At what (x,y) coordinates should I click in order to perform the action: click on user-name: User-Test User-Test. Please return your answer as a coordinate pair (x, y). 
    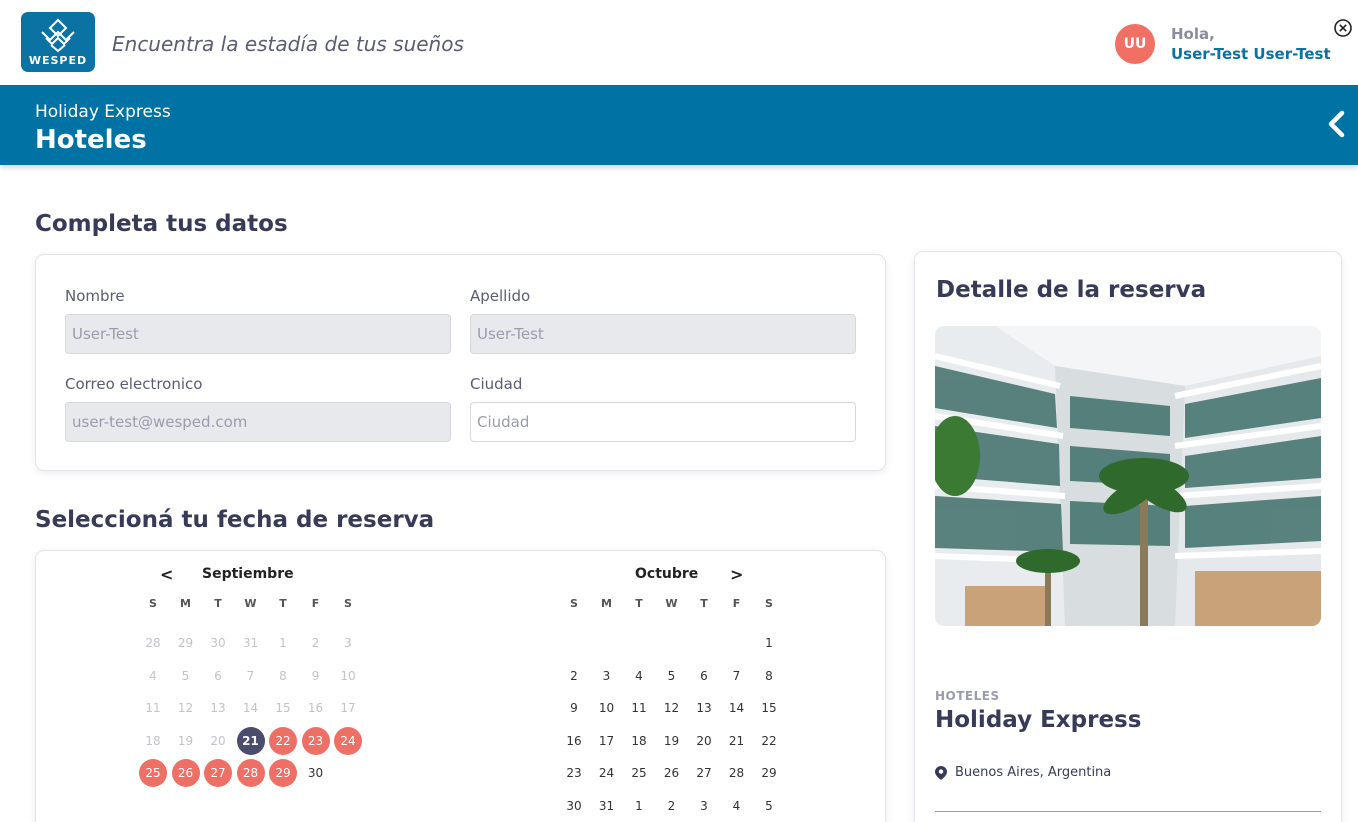
    Looking at the image, I should click on (1251, 54).